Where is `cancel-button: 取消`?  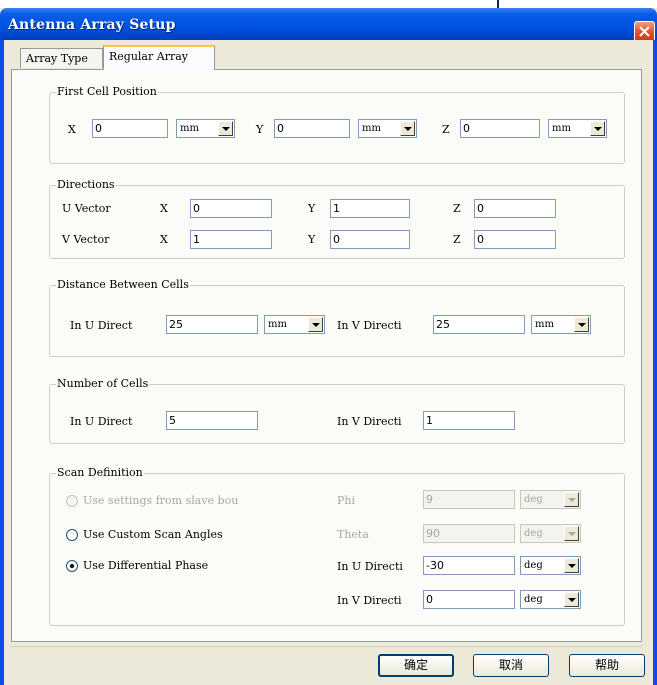 cancel-button: 取消 is located at coordinates (511, 665).